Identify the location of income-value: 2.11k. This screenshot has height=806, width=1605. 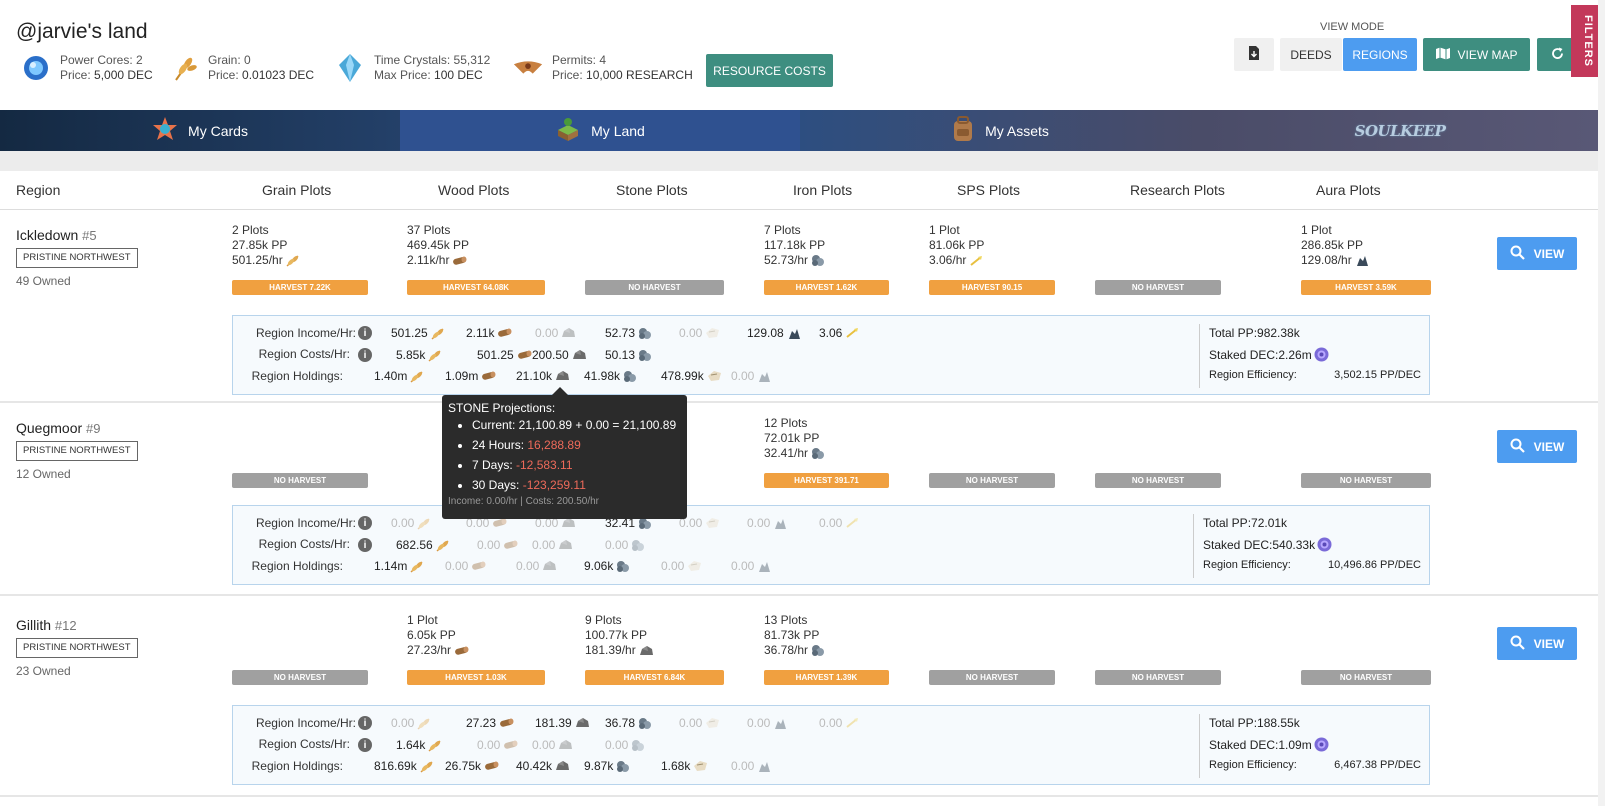
(489, 333).